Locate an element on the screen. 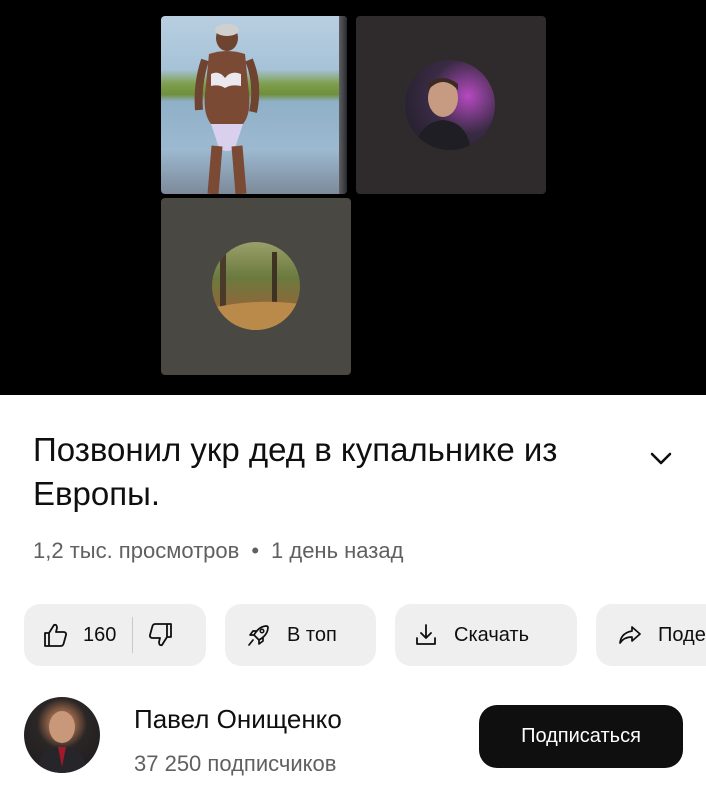  participant-3-tile is located at coordinates (256, 286).